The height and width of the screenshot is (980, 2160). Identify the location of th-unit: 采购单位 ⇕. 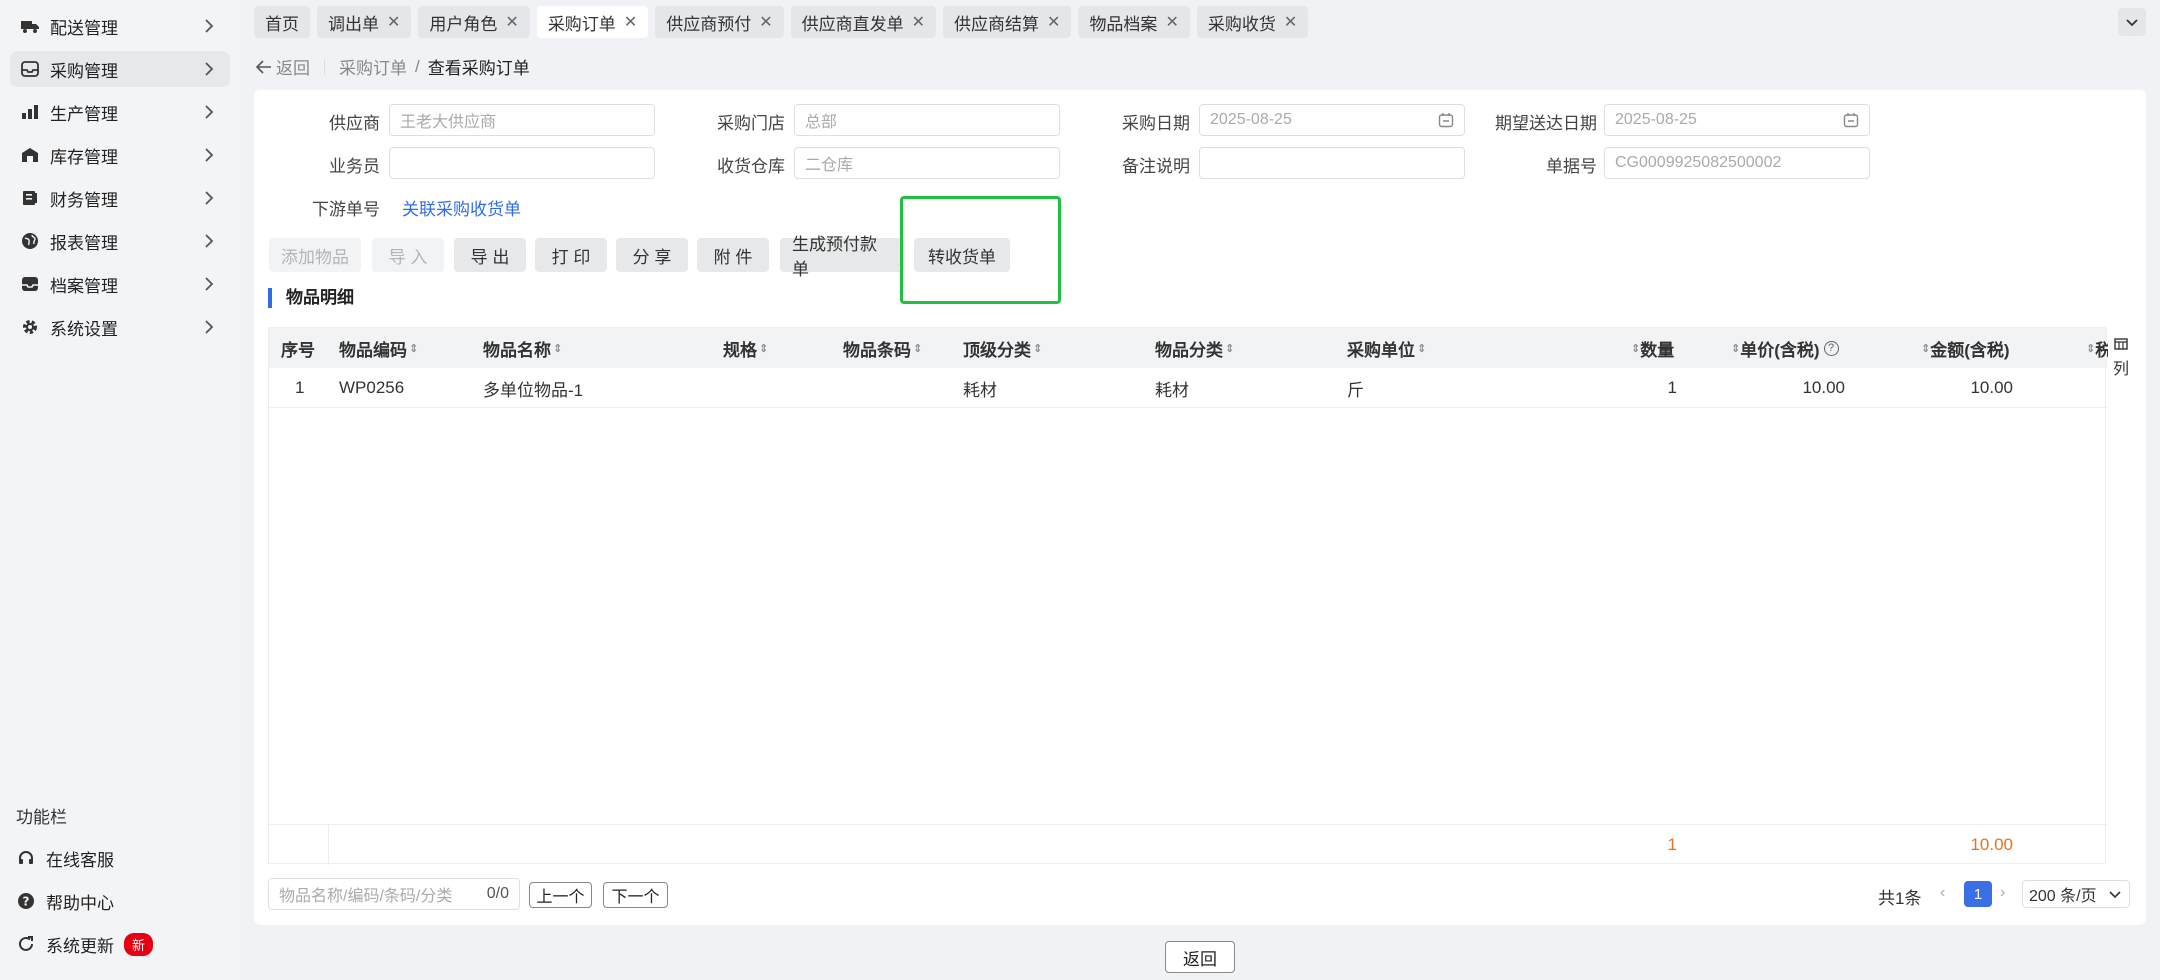
(1386, 348).